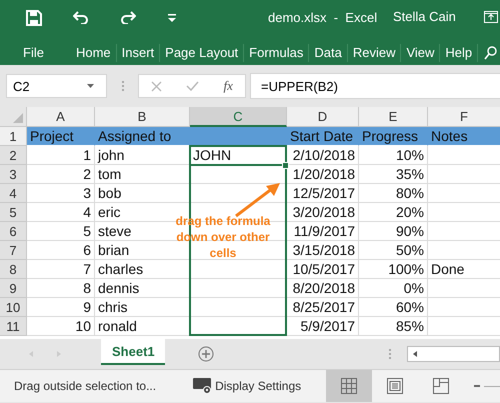 The image size is (500, 403). Describe the element at coordinates (464, 136) in the screenshot. I see `header-cell: Notes` at that location.